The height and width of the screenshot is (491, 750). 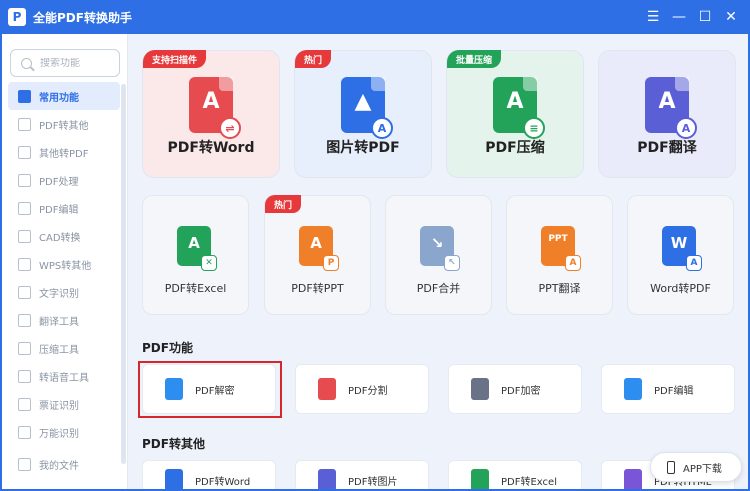 I want to click on card-label: PDF转PPT, so click(x=317, y=288).